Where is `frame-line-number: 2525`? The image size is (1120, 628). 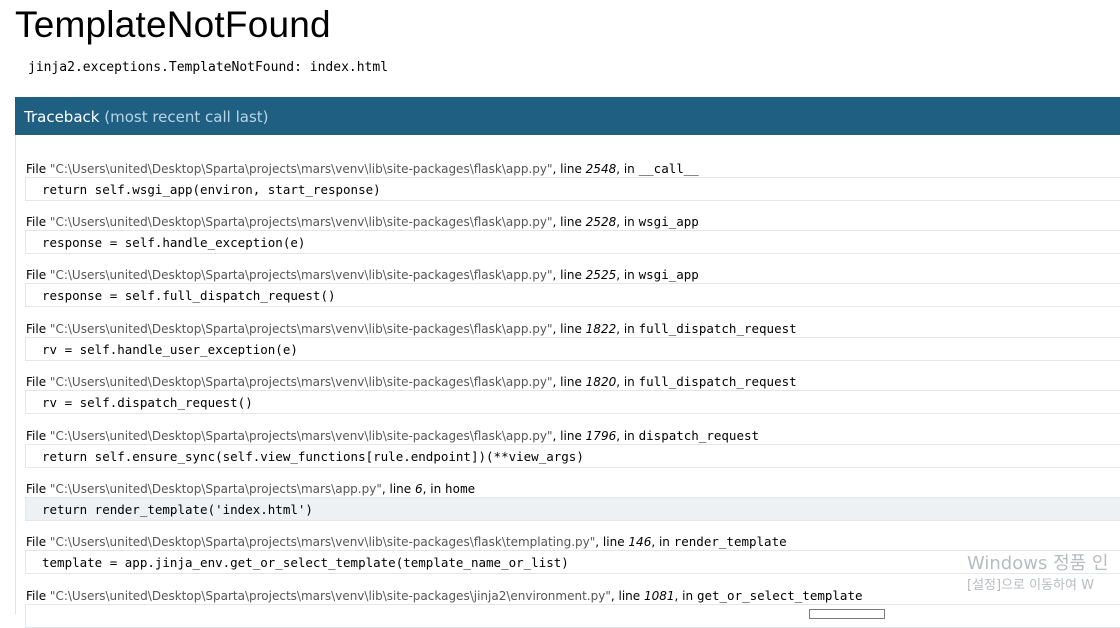 frame-line-number: 2525 is located at coordinates (601, 275).